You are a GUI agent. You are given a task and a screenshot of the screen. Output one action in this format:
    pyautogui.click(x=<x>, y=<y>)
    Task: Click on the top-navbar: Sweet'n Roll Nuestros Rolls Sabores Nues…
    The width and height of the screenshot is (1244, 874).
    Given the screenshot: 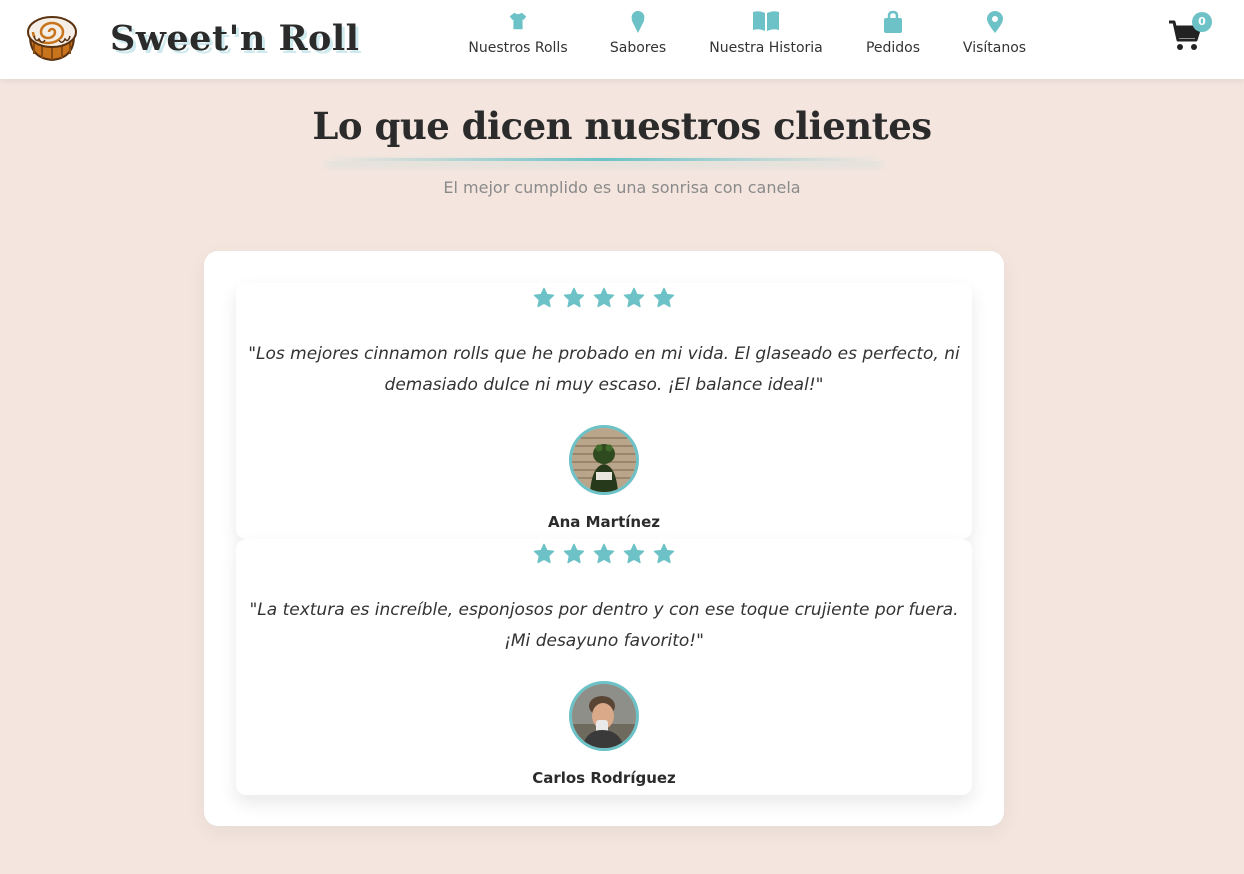 What is the action you would take?
    pyautogui.click(x=622, y=39)
    